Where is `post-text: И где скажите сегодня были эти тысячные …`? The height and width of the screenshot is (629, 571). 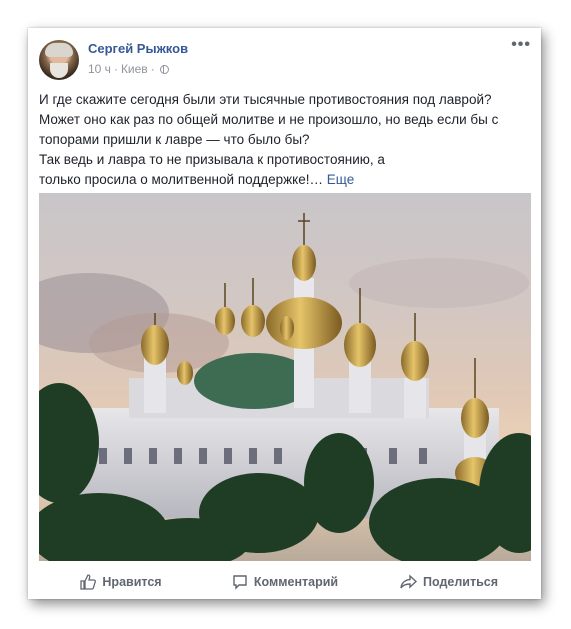
post-text: И где скажите сегодня были эти тысячные … is located at coordinates (285, 140).